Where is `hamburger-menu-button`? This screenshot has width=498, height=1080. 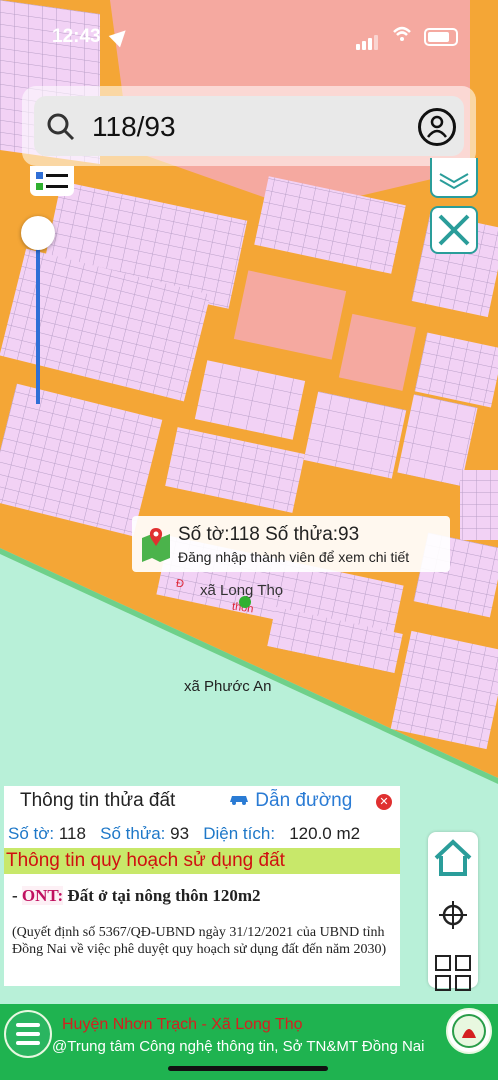 hamburger-menu-button is located at coordinates (28, 1034).